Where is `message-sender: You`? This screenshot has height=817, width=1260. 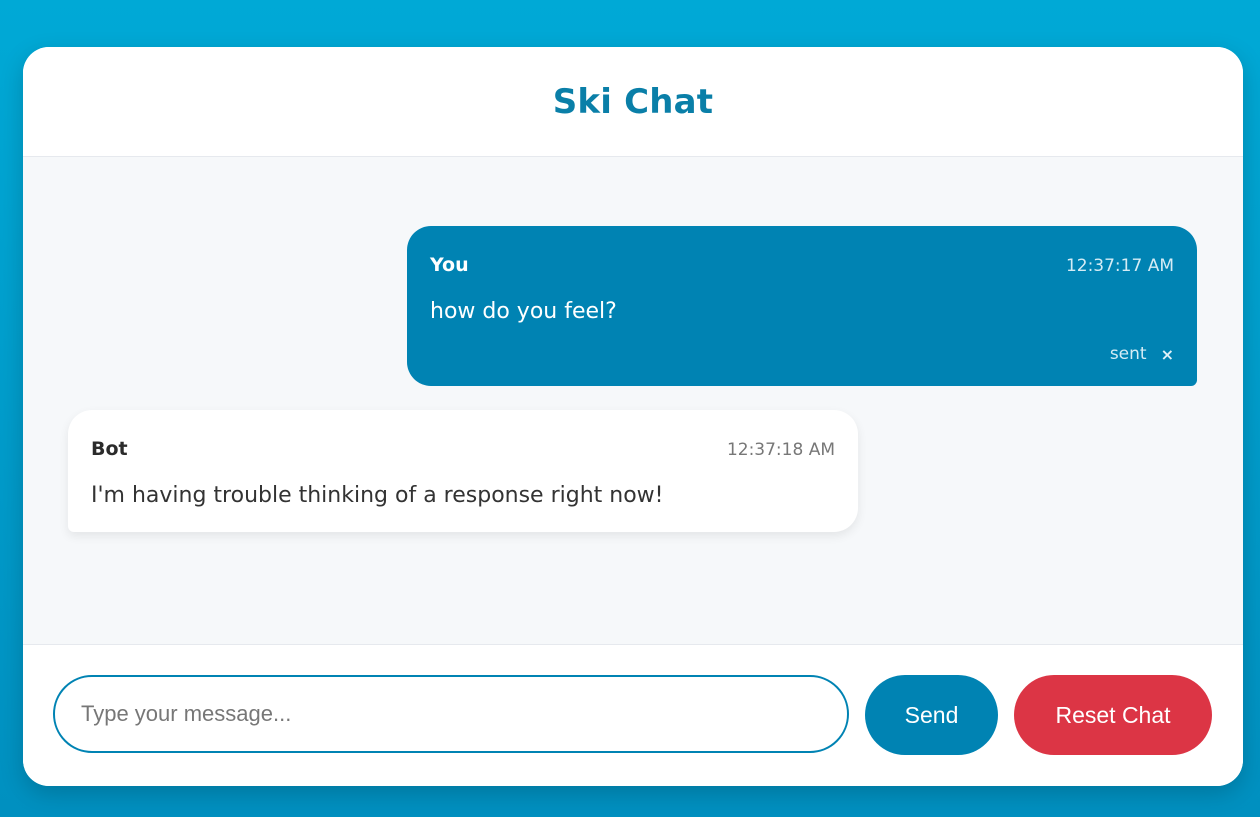
message-sender: You is located at coordinates (449, 265).